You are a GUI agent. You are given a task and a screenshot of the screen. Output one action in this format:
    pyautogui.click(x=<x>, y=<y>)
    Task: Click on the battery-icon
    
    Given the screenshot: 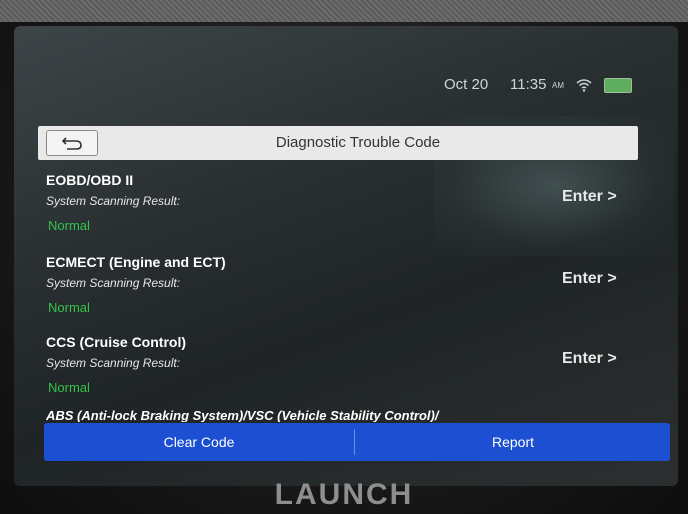 What is the action you would take?
    pyautogui.click(x=618, y=85)
    